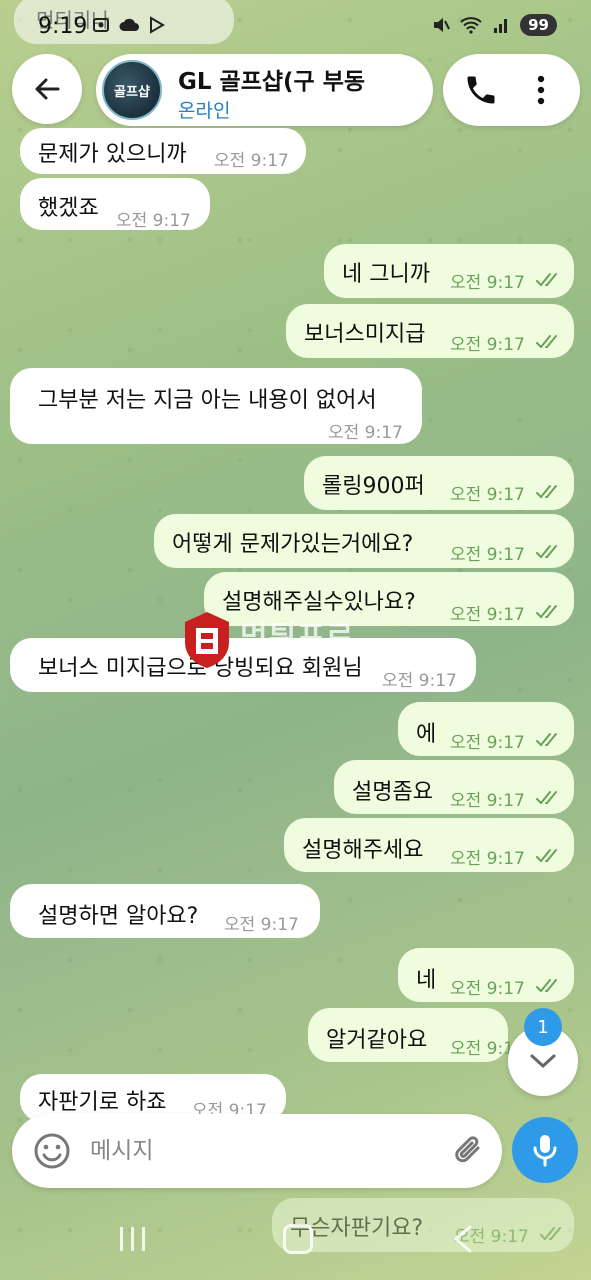 The image size is (591, 1280). What do you see at coordinates (133, 1239) in the screenshot?
I see `recent-apps-icon` at bounding box center [133, 1239].